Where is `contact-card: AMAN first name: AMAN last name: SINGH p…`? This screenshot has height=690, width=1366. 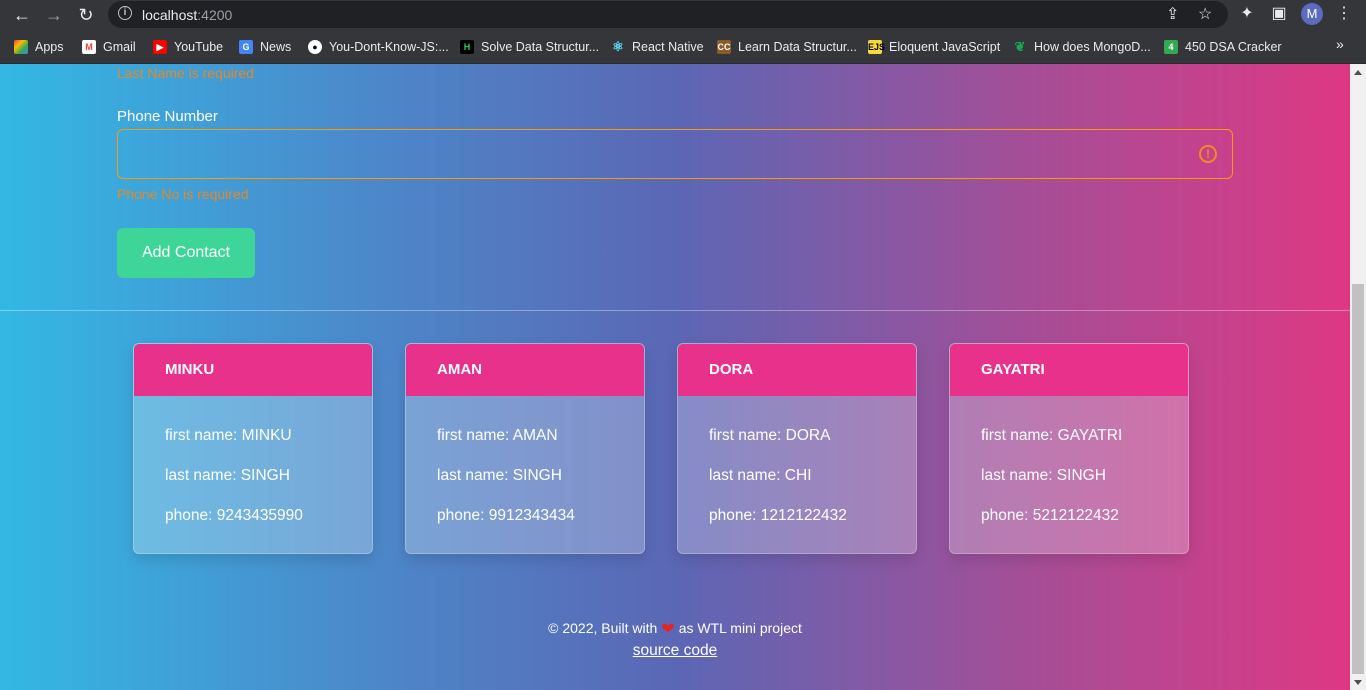
contact-card: AMAN first name: AMAN last name: SINGH p… is located at coordinates (525, 448).